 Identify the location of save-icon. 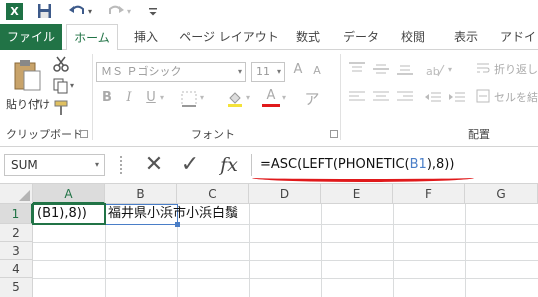
(44, 11).